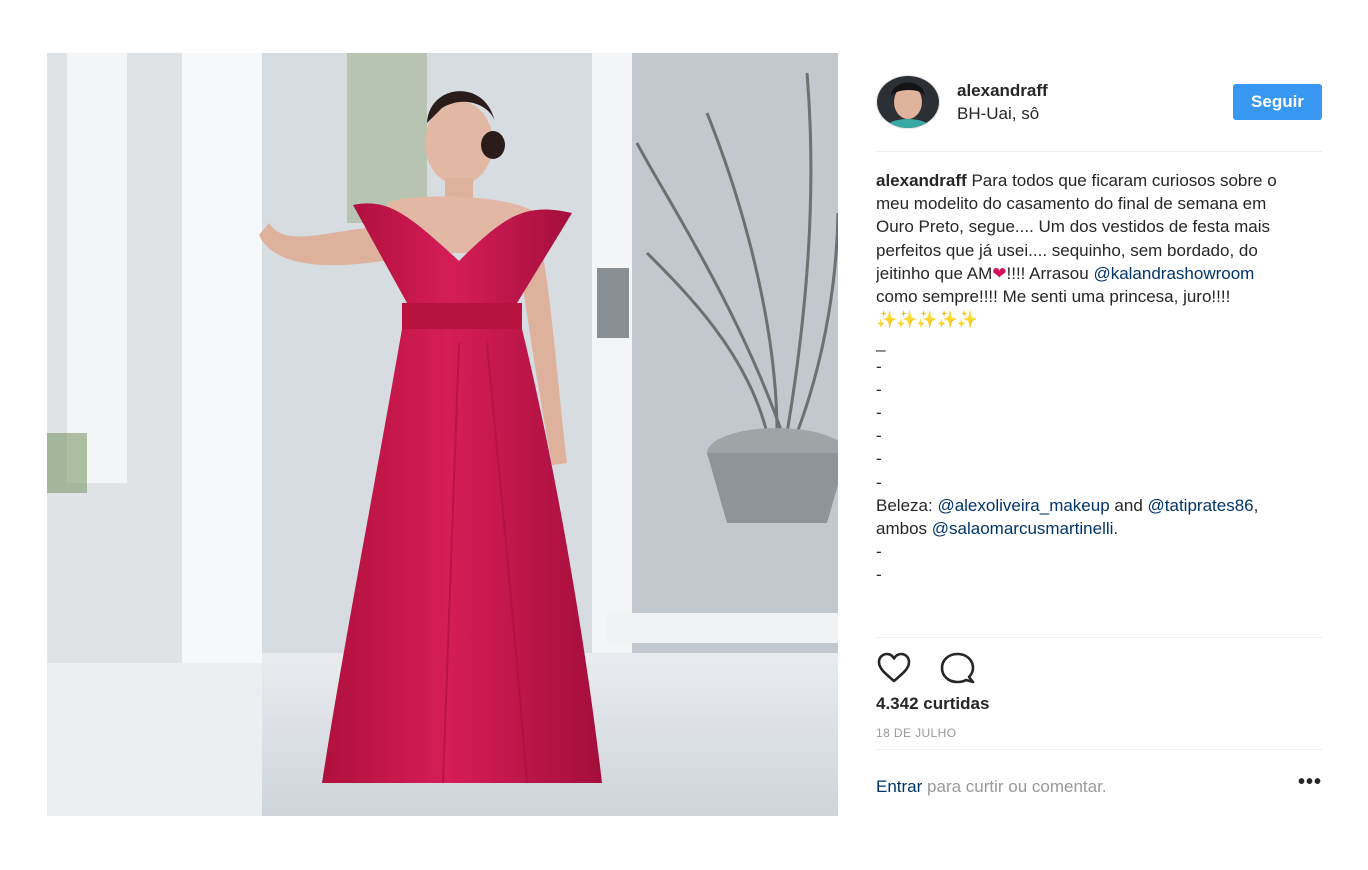 This screenshot has height=870, width=1368. I want to click on login-link: Entrar, so click(899, 786).